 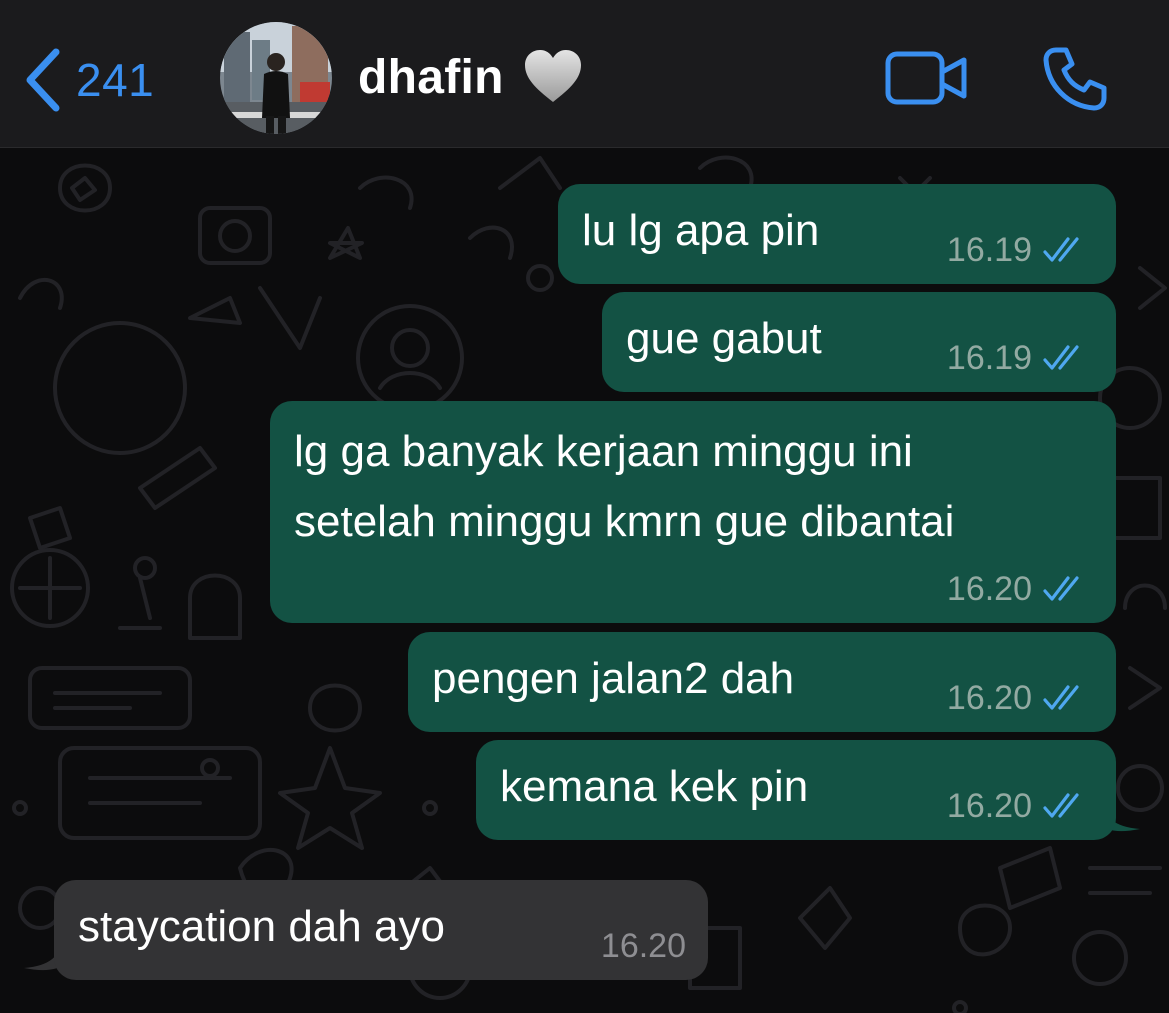 What do you see at coordinates (43, 80) in the screenshot?
I see `chevron-left-icon` at bounding box center [43, 80].